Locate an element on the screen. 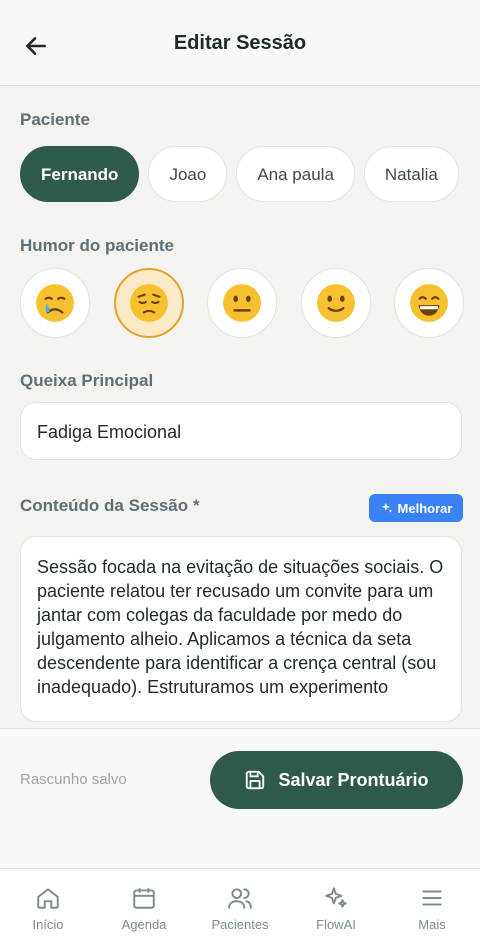  patient-chip-natalia: Natalia is located at coordinates (411, 174).